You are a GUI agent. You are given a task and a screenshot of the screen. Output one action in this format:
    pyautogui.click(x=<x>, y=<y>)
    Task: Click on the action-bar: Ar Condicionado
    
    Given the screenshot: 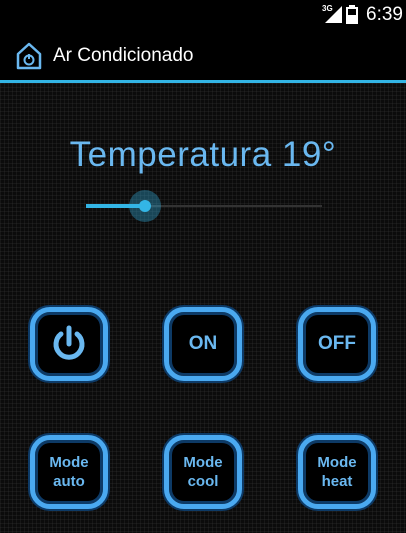 What is the action you would take?
    pyautogui.click(x=203, y=56)
    